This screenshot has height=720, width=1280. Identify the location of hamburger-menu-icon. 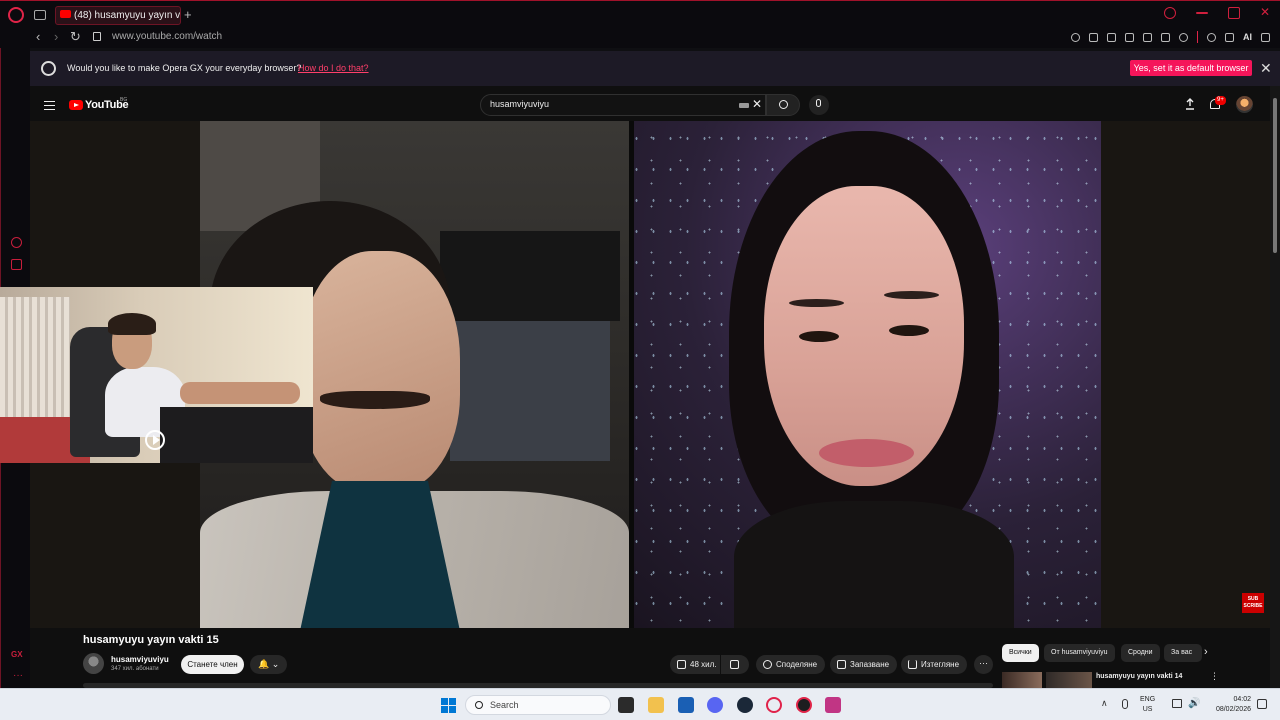
(49, 105).